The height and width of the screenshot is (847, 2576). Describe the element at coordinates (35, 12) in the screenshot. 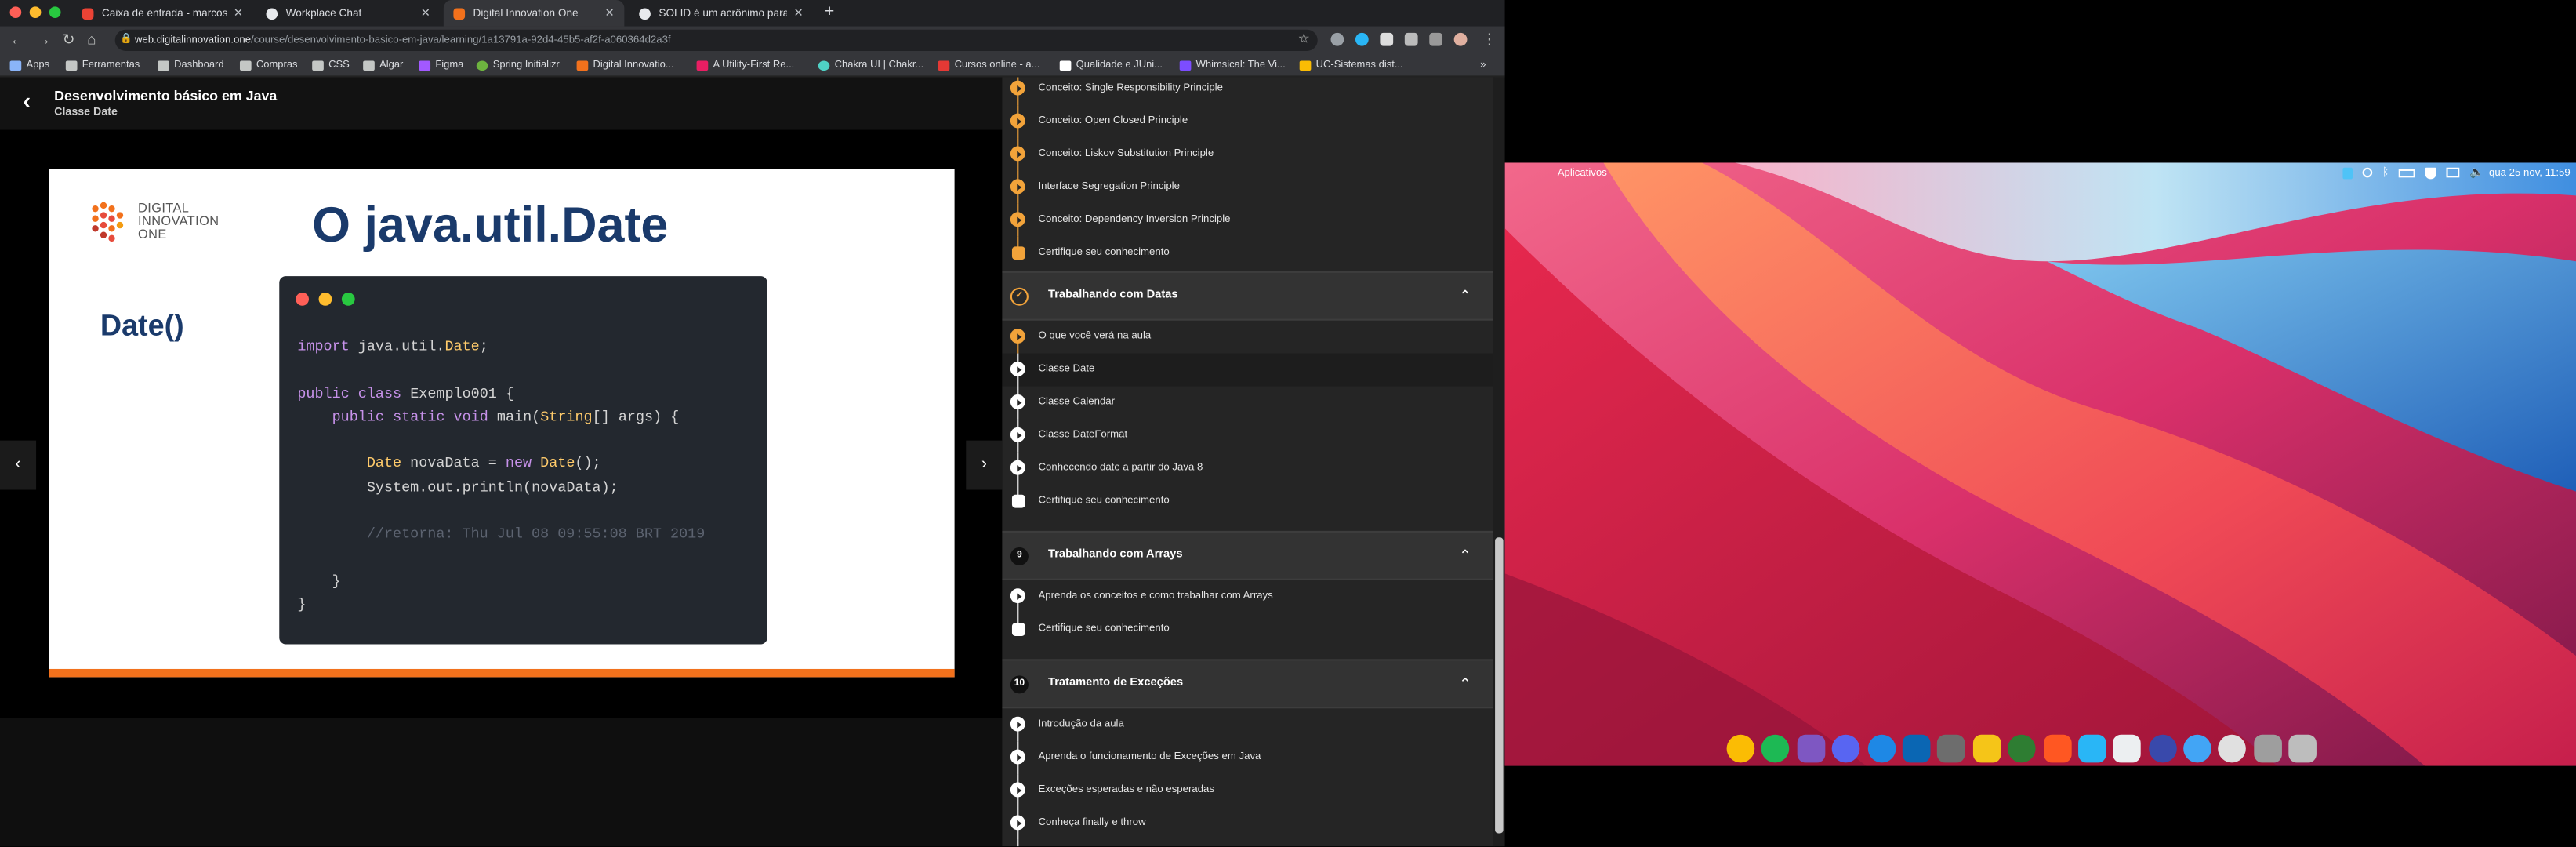

I see `minimize-window-button` at that location.